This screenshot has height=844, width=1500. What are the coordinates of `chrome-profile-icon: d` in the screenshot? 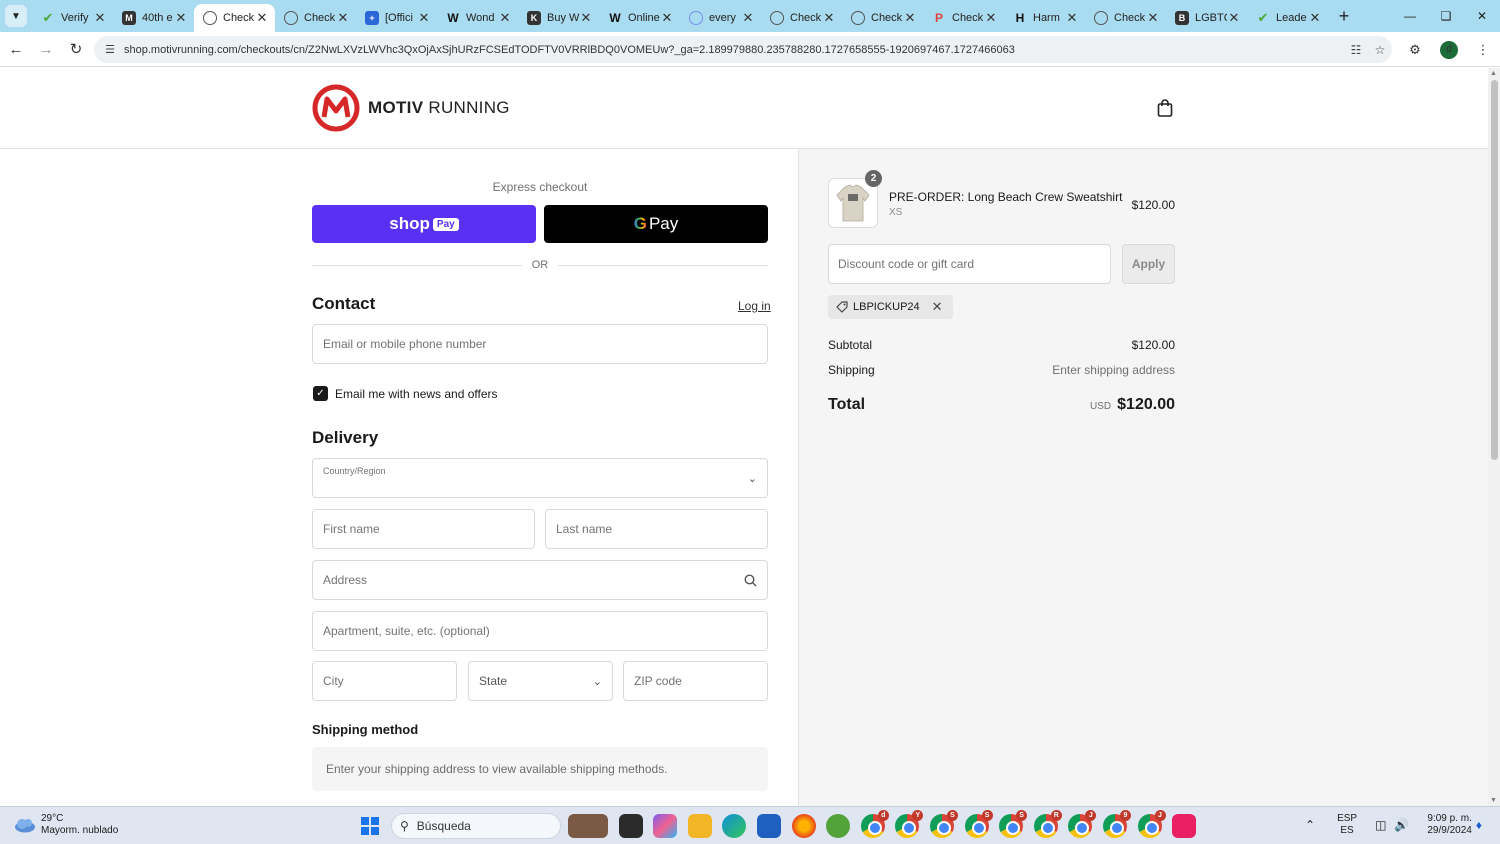 It's located at (874, 824).